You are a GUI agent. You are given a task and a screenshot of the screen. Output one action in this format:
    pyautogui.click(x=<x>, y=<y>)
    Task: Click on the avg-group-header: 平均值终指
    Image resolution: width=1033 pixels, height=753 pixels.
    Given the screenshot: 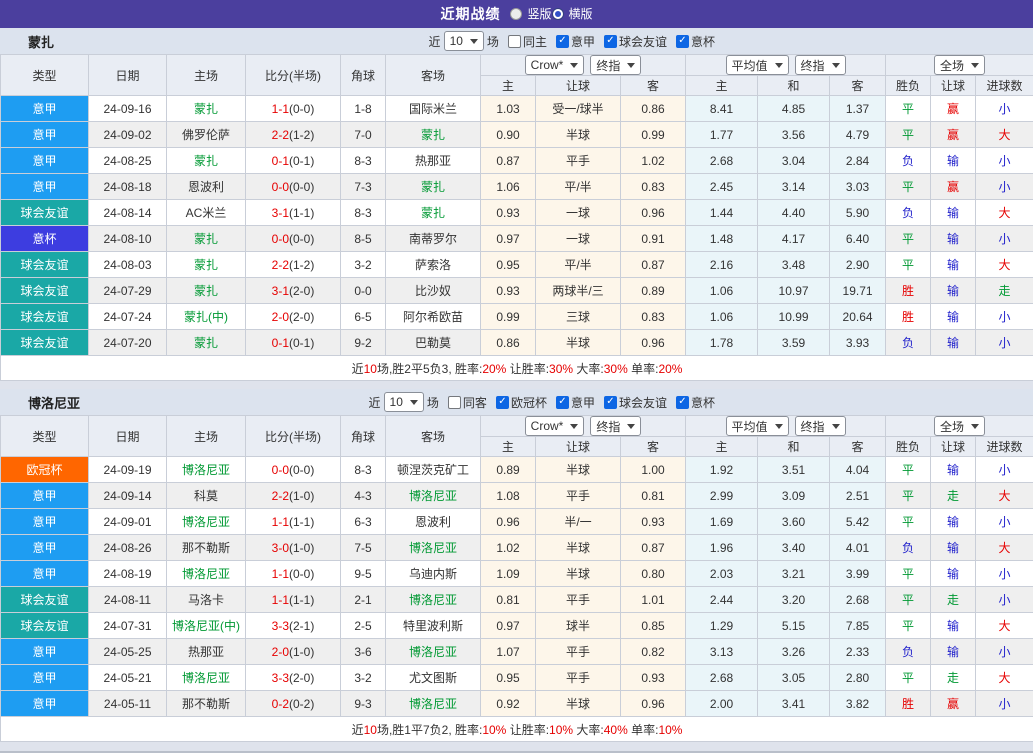 What is the action you would take?
    pyautogui.click(x=786, y=426)
    